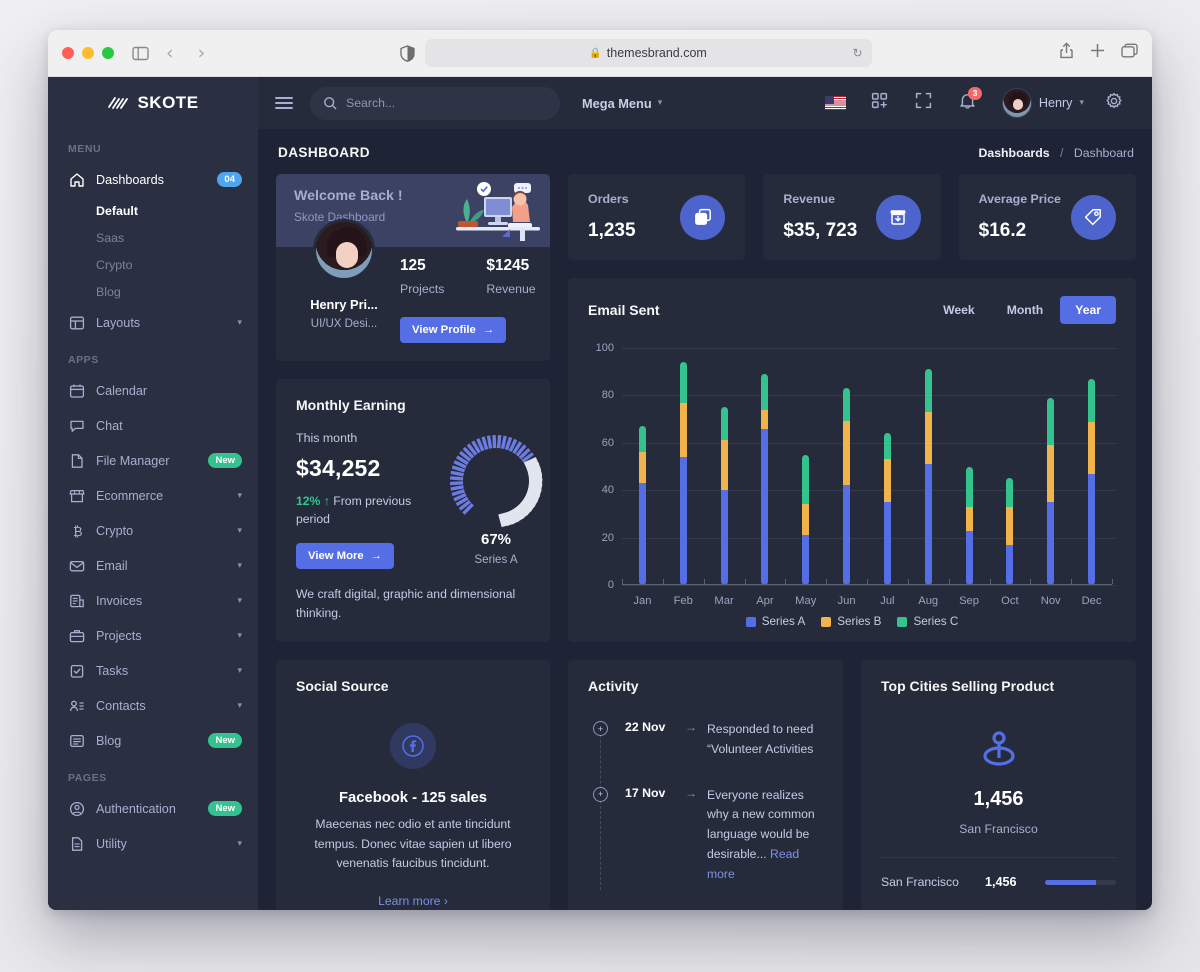 The image size is (1200, 972). I want to click on social-source-title: Social Source, so click(342, 686).